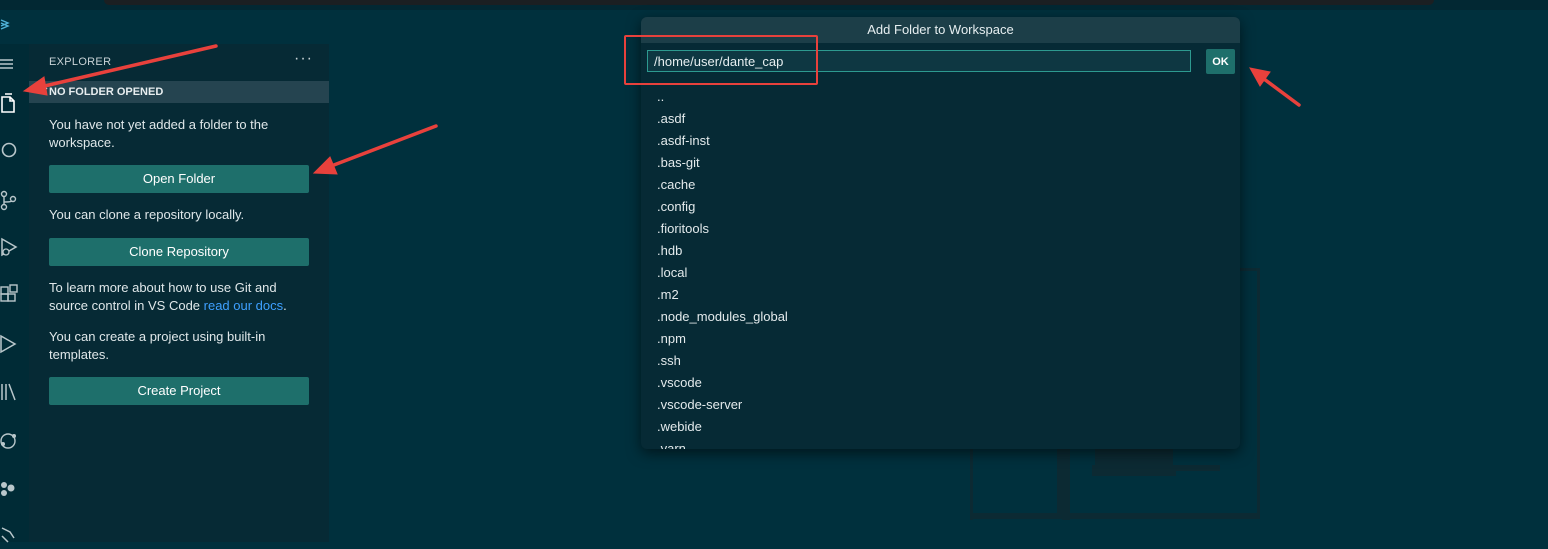 The image size is (1548, 549). Describe the element at coordinates (940, 276) in the screenshot. I see `directory-item: .local` at that location.